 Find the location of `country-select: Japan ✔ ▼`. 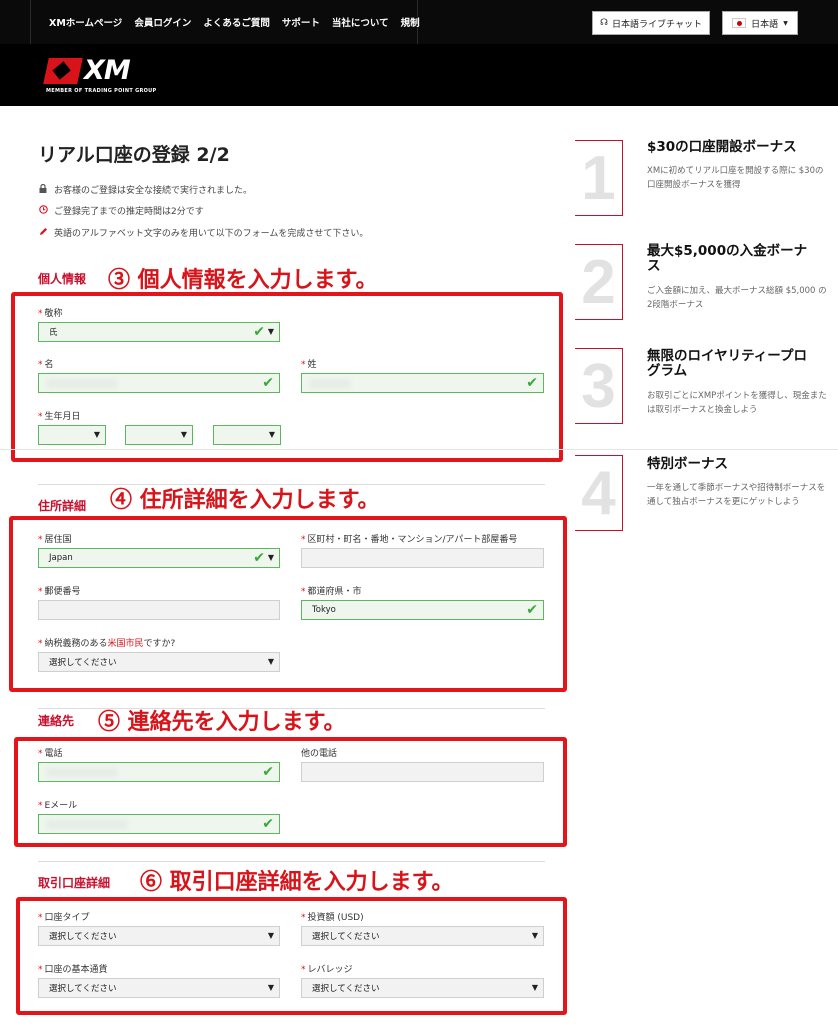

country-select: Japan ✔ ▼ is located at coordinates (159, 558).